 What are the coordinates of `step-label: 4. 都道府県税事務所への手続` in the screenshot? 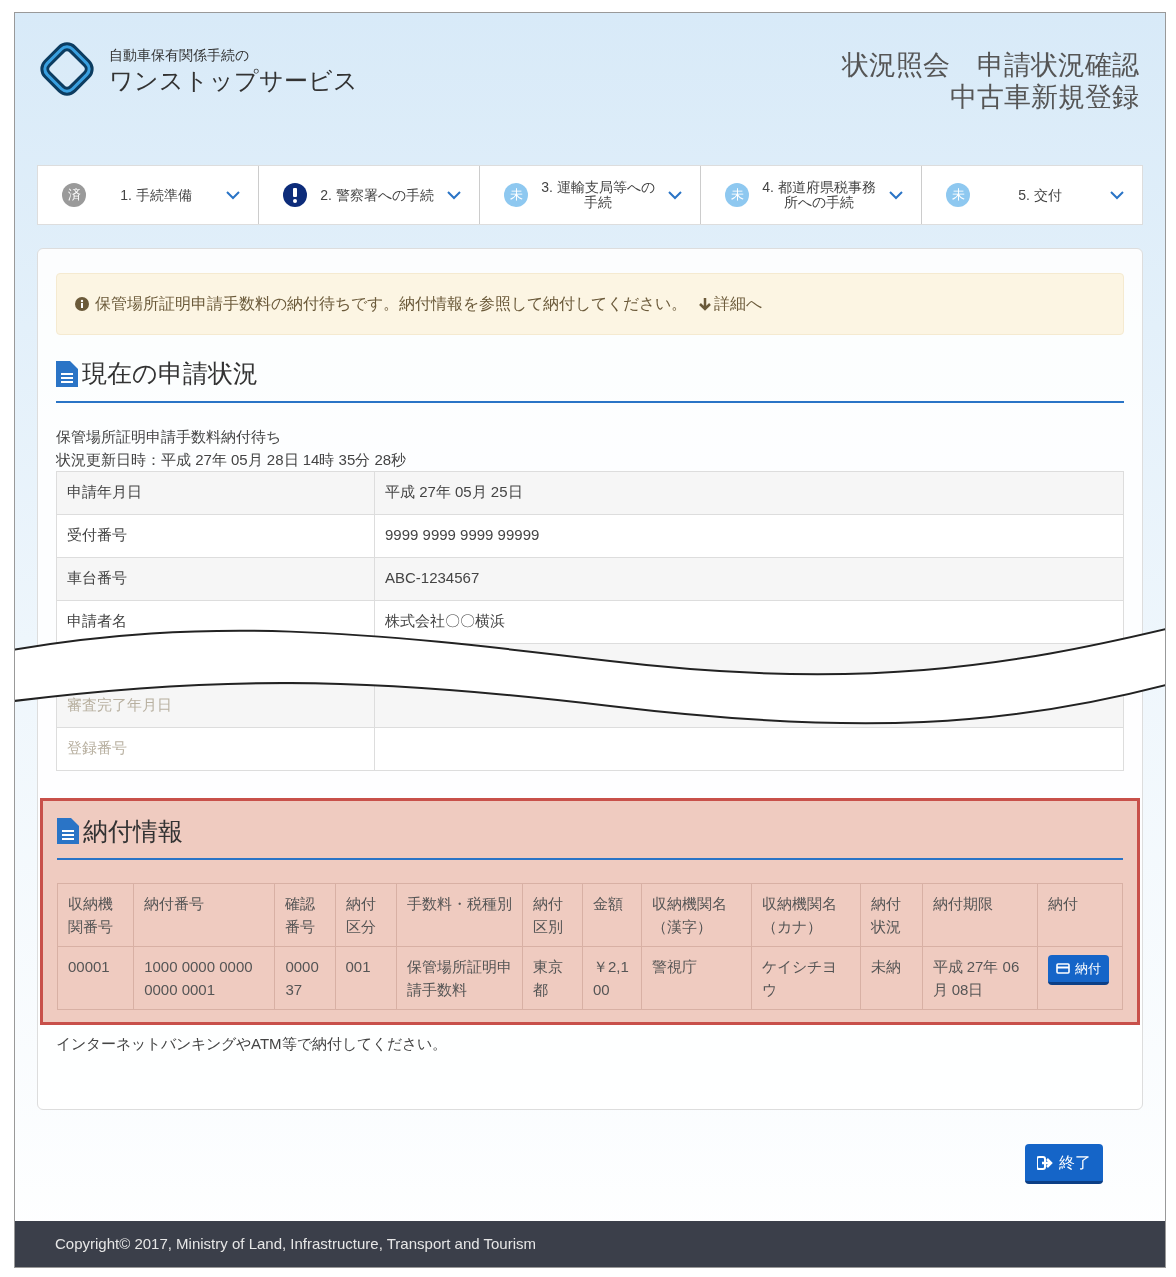 It's located at (819, 195).